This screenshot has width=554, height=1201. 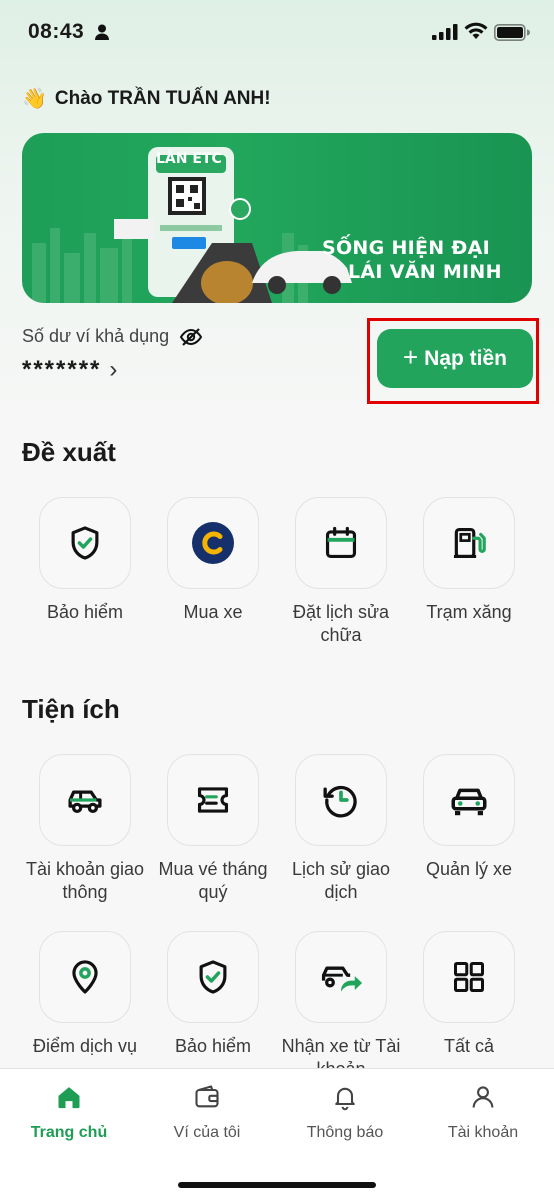 I want to click on tile-label: Mua xe, so click(x=213, y=612).